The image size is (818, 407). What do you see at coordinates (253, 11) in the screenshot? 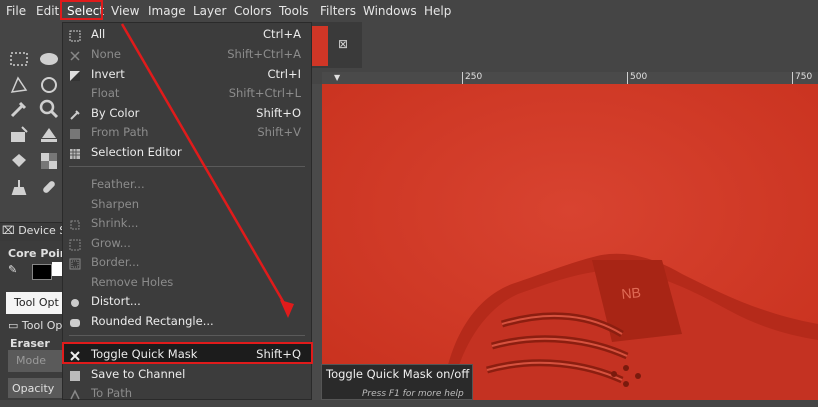
I see `menu-colors: Colors` at bounding box center [253, 11].